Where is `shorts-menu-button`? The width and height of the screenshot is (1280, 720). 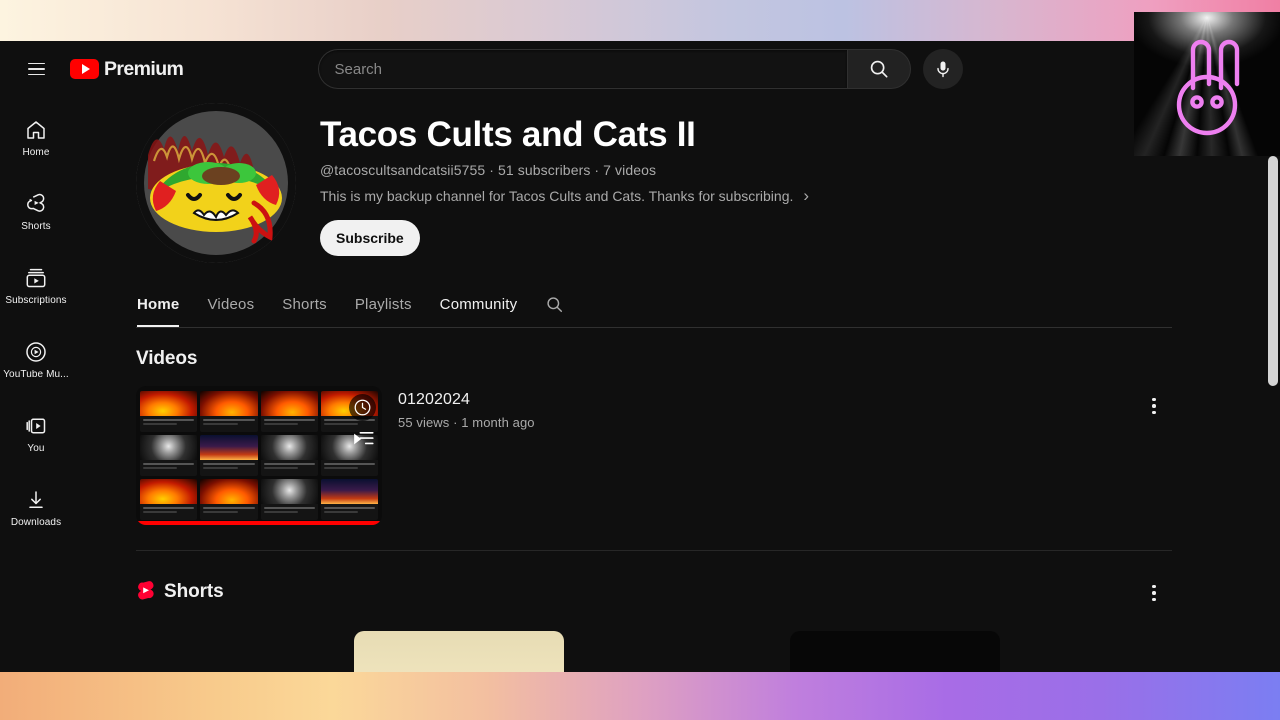 shorts-menu-button is located at coordinates (1154, 593).